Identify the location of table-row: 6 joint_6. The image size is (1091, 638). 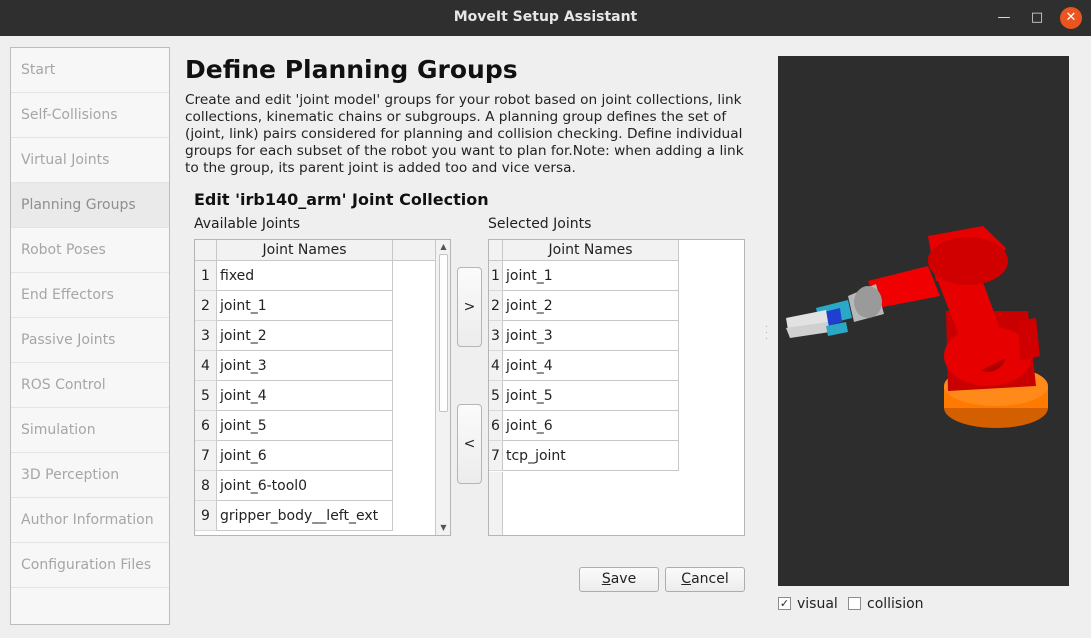
(584, 426).